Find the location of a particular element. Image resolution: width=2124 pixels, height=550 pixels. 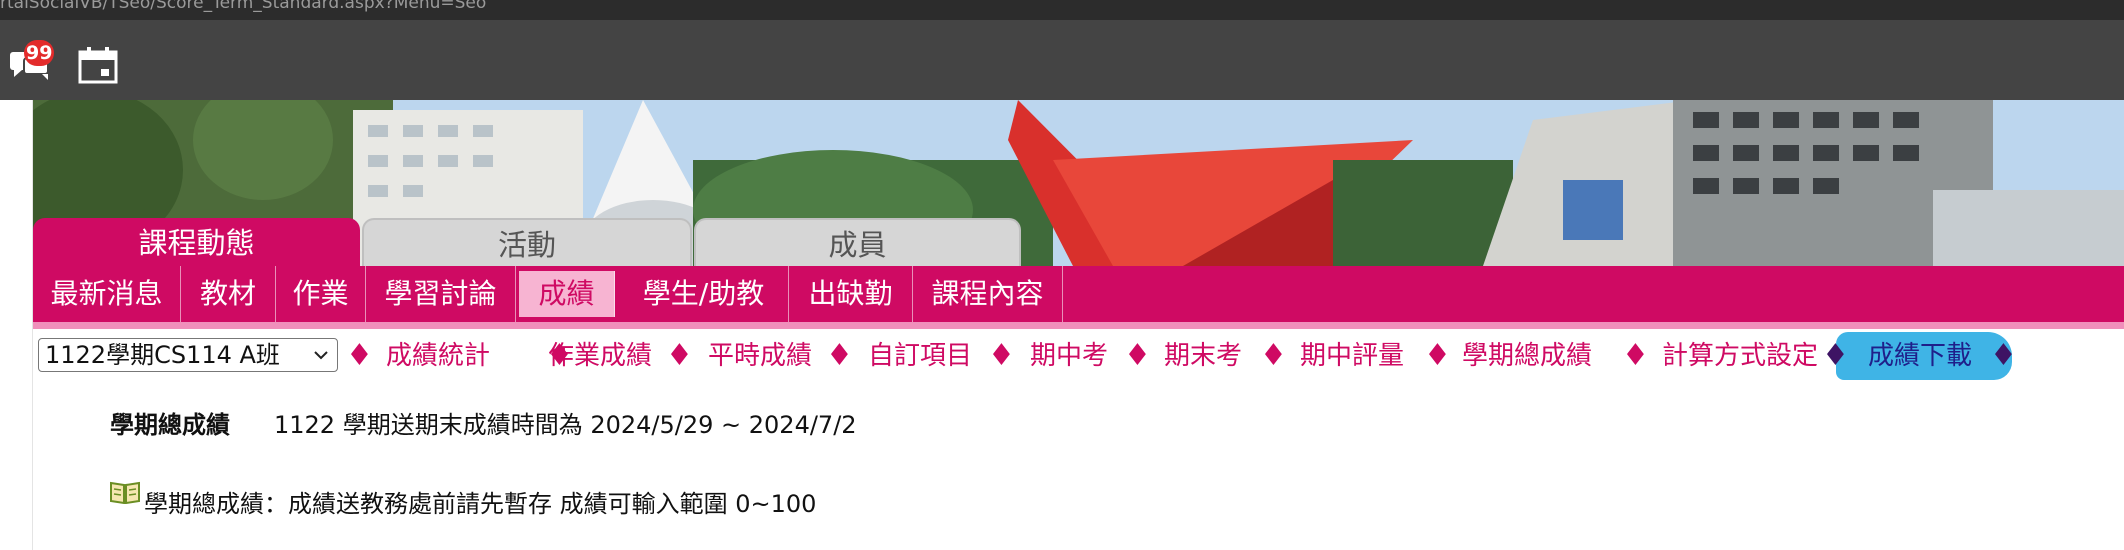

tab-course-activity: 課程動態 is located at coordinates (196, 242).